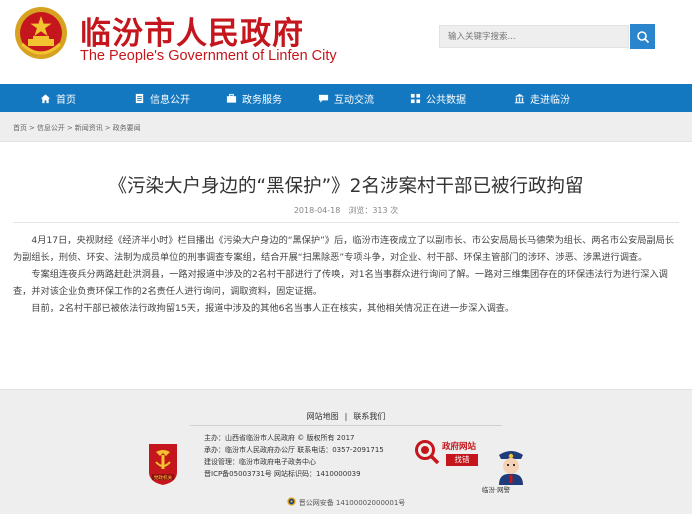  Describe the element at coordinates (208, 56) in the screenshot. I see `site-subtitle: The People's Government of Linfen City` at that location.